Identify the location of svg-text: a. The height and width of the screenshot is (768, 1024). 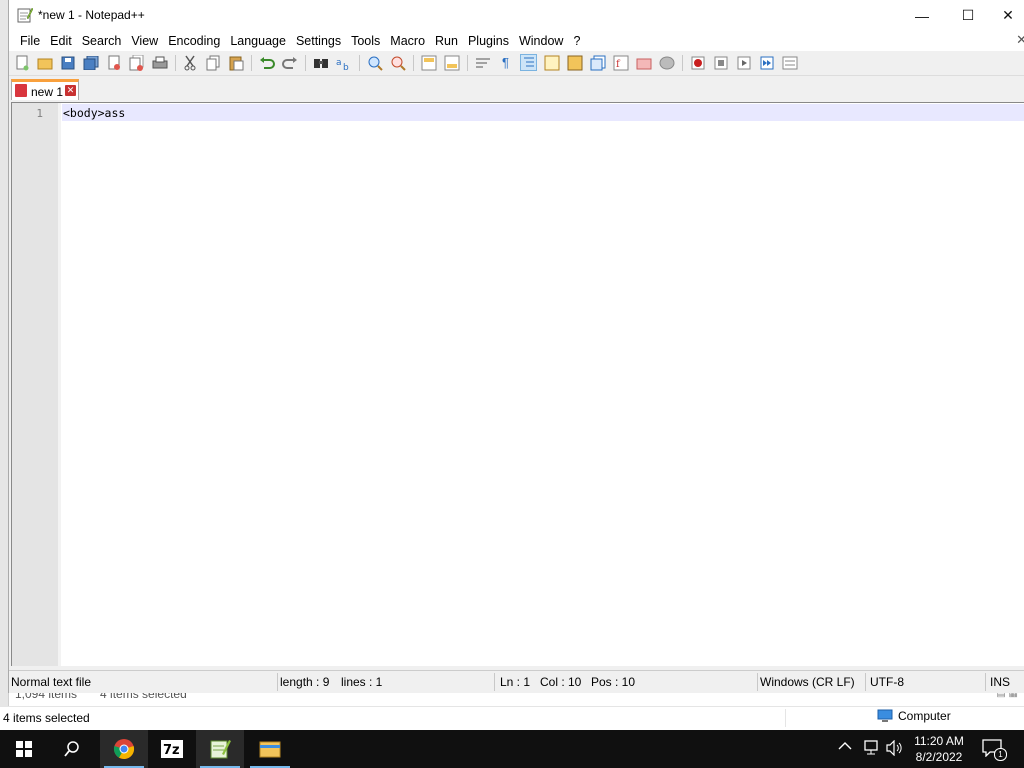
(339, 63).